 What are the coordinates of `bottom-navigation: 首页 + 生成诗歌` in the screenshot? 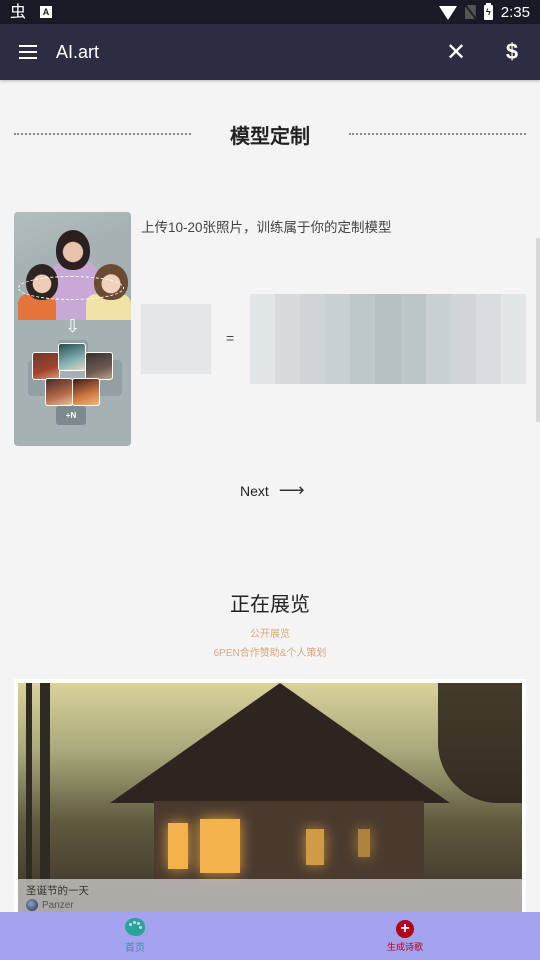 It's located at (270, 936).